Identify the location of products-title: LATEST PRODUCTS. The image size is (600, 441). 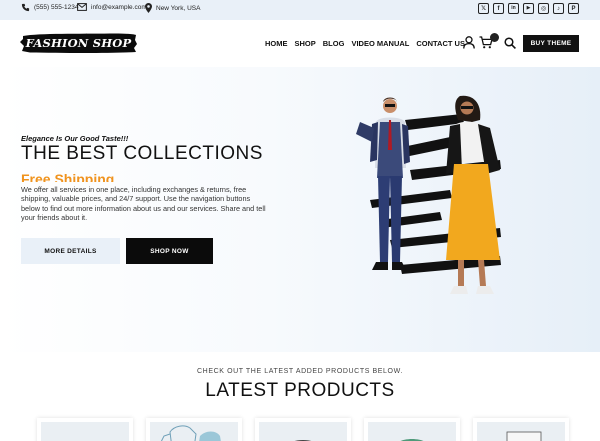
(300, 390).